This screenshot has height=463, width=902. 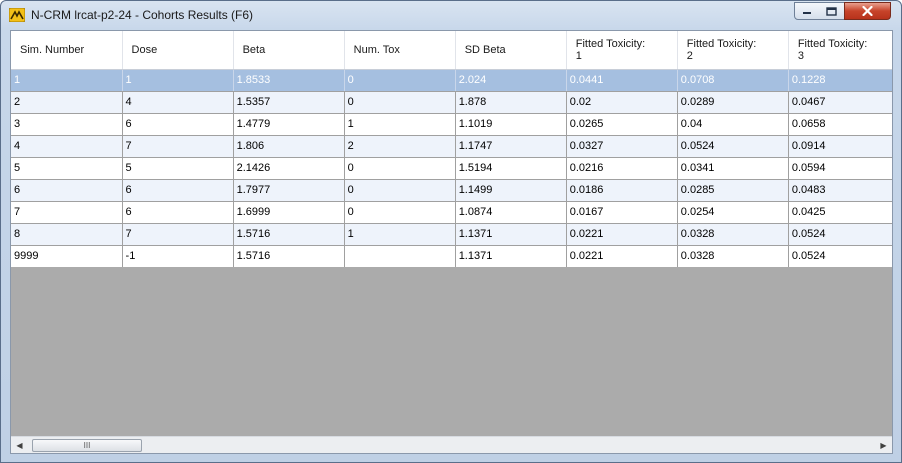 I want to click on scroll-left-arrow-icon: ◀, so click(x=19, y=445).